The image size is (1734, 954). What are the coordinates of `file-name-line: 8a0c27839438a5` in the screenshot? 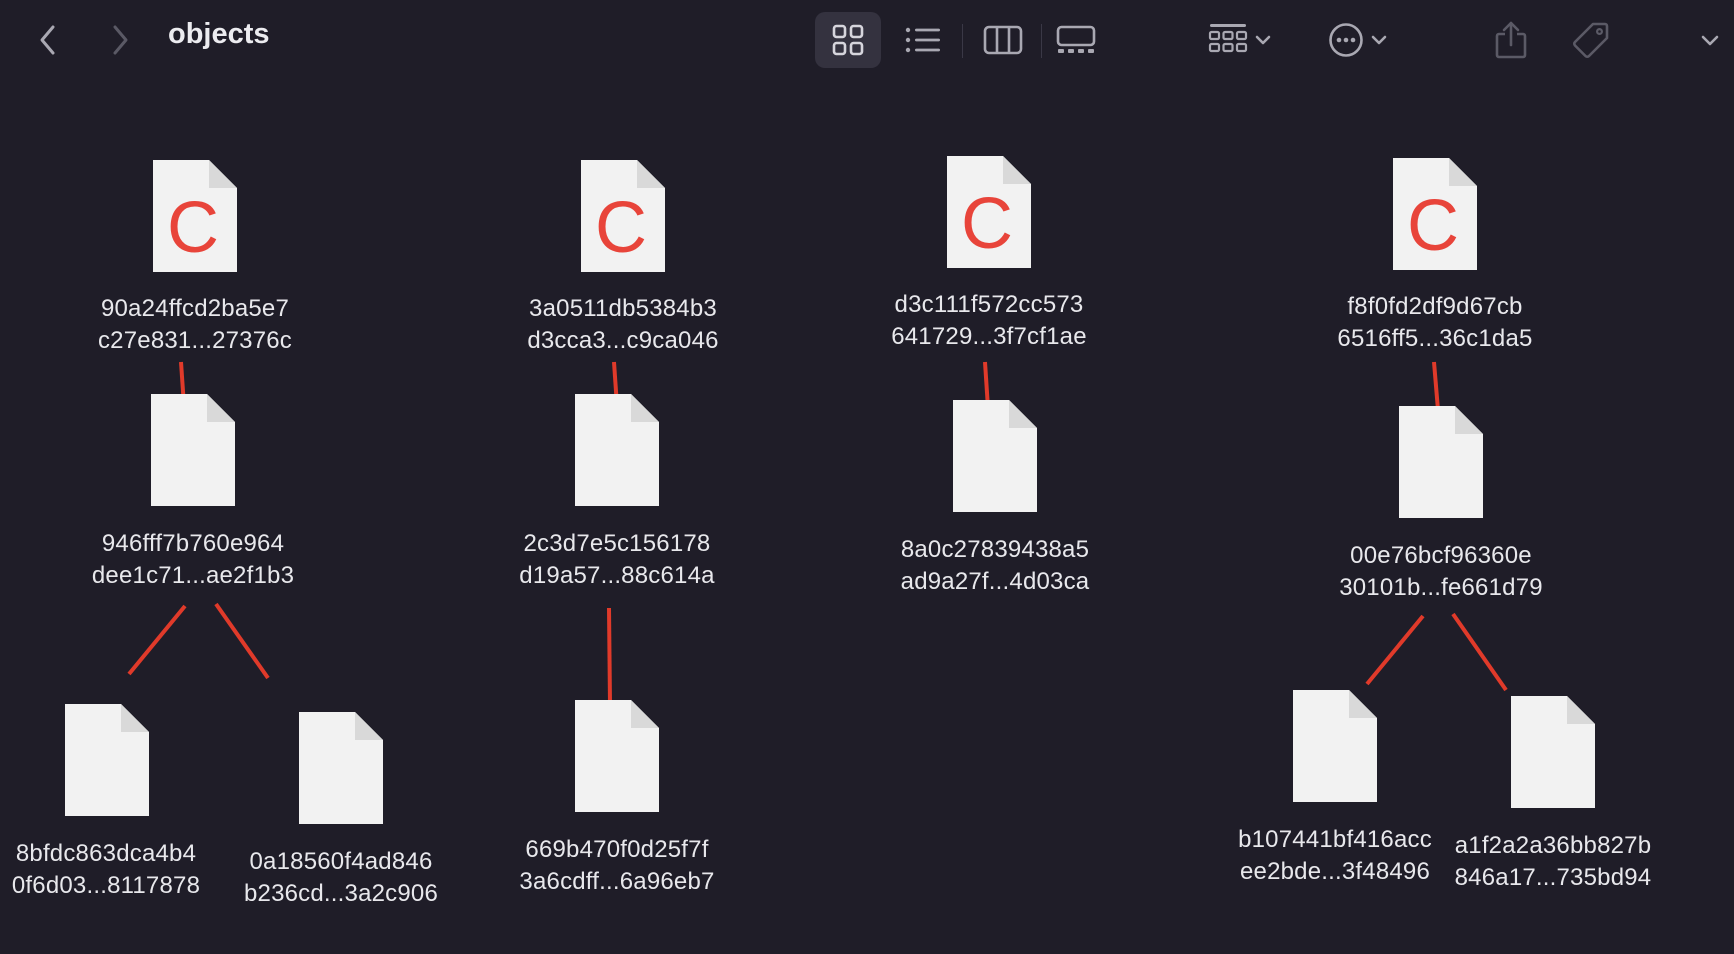 It's located at (995, 549).